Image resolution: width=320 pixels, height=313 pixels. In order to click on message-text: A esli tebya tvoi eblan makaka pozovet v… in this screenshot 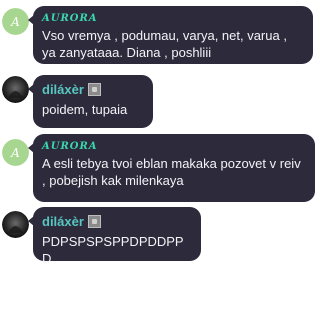, I will do `click(171, 172)`.